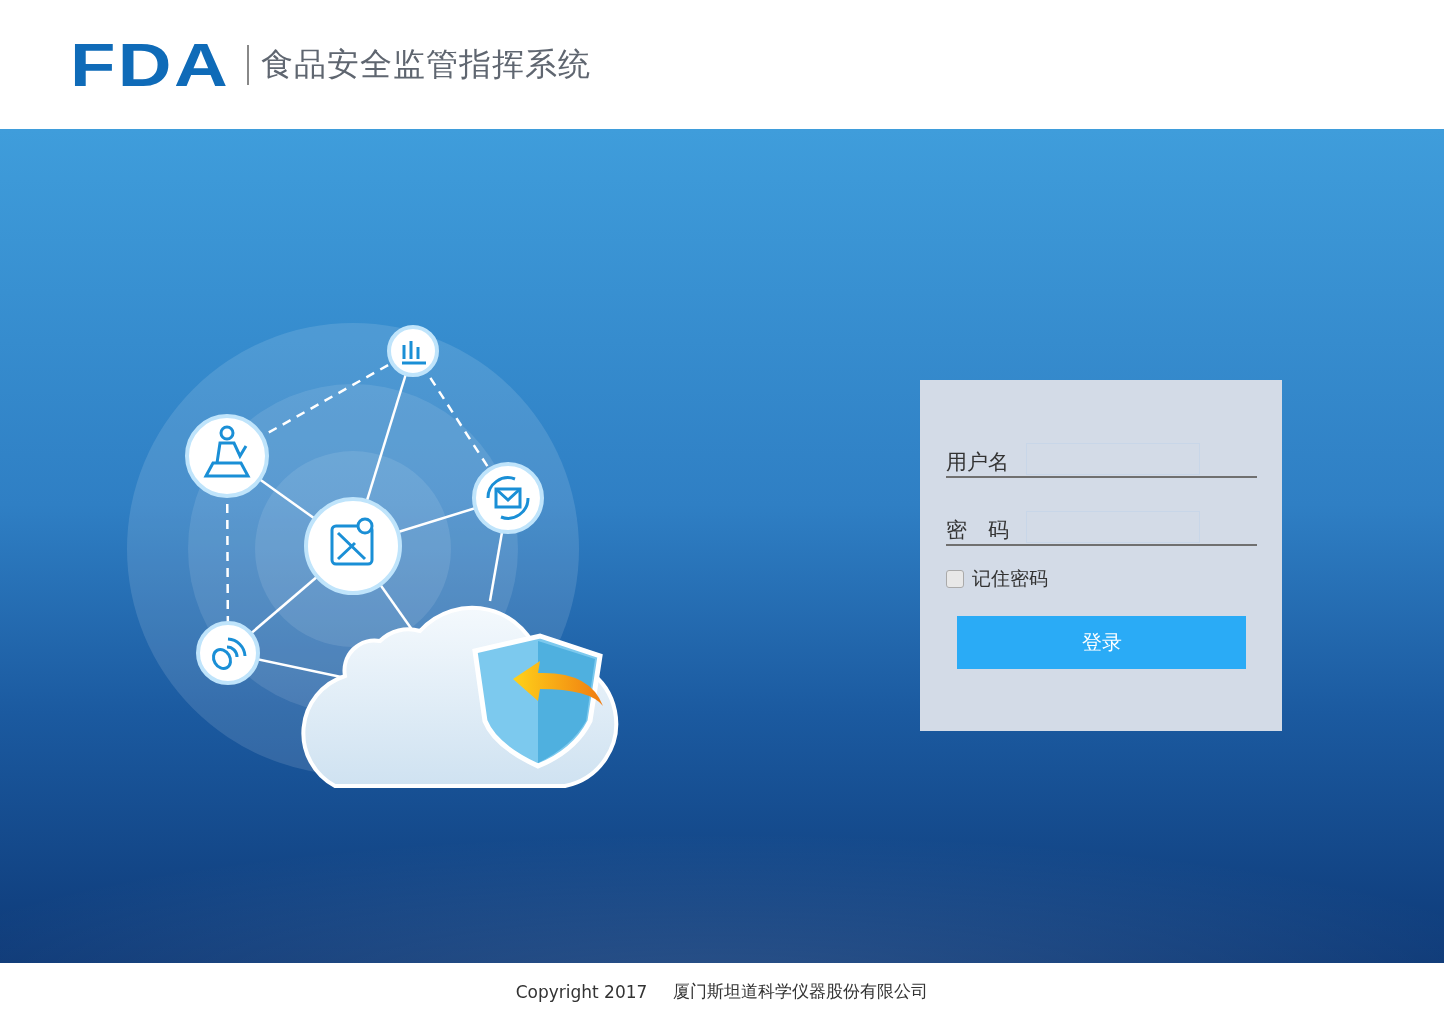 This screenshot has height=1020, width=1444. I want to click on system-title: 食品安全监管指挥系统, so click(426, 64).